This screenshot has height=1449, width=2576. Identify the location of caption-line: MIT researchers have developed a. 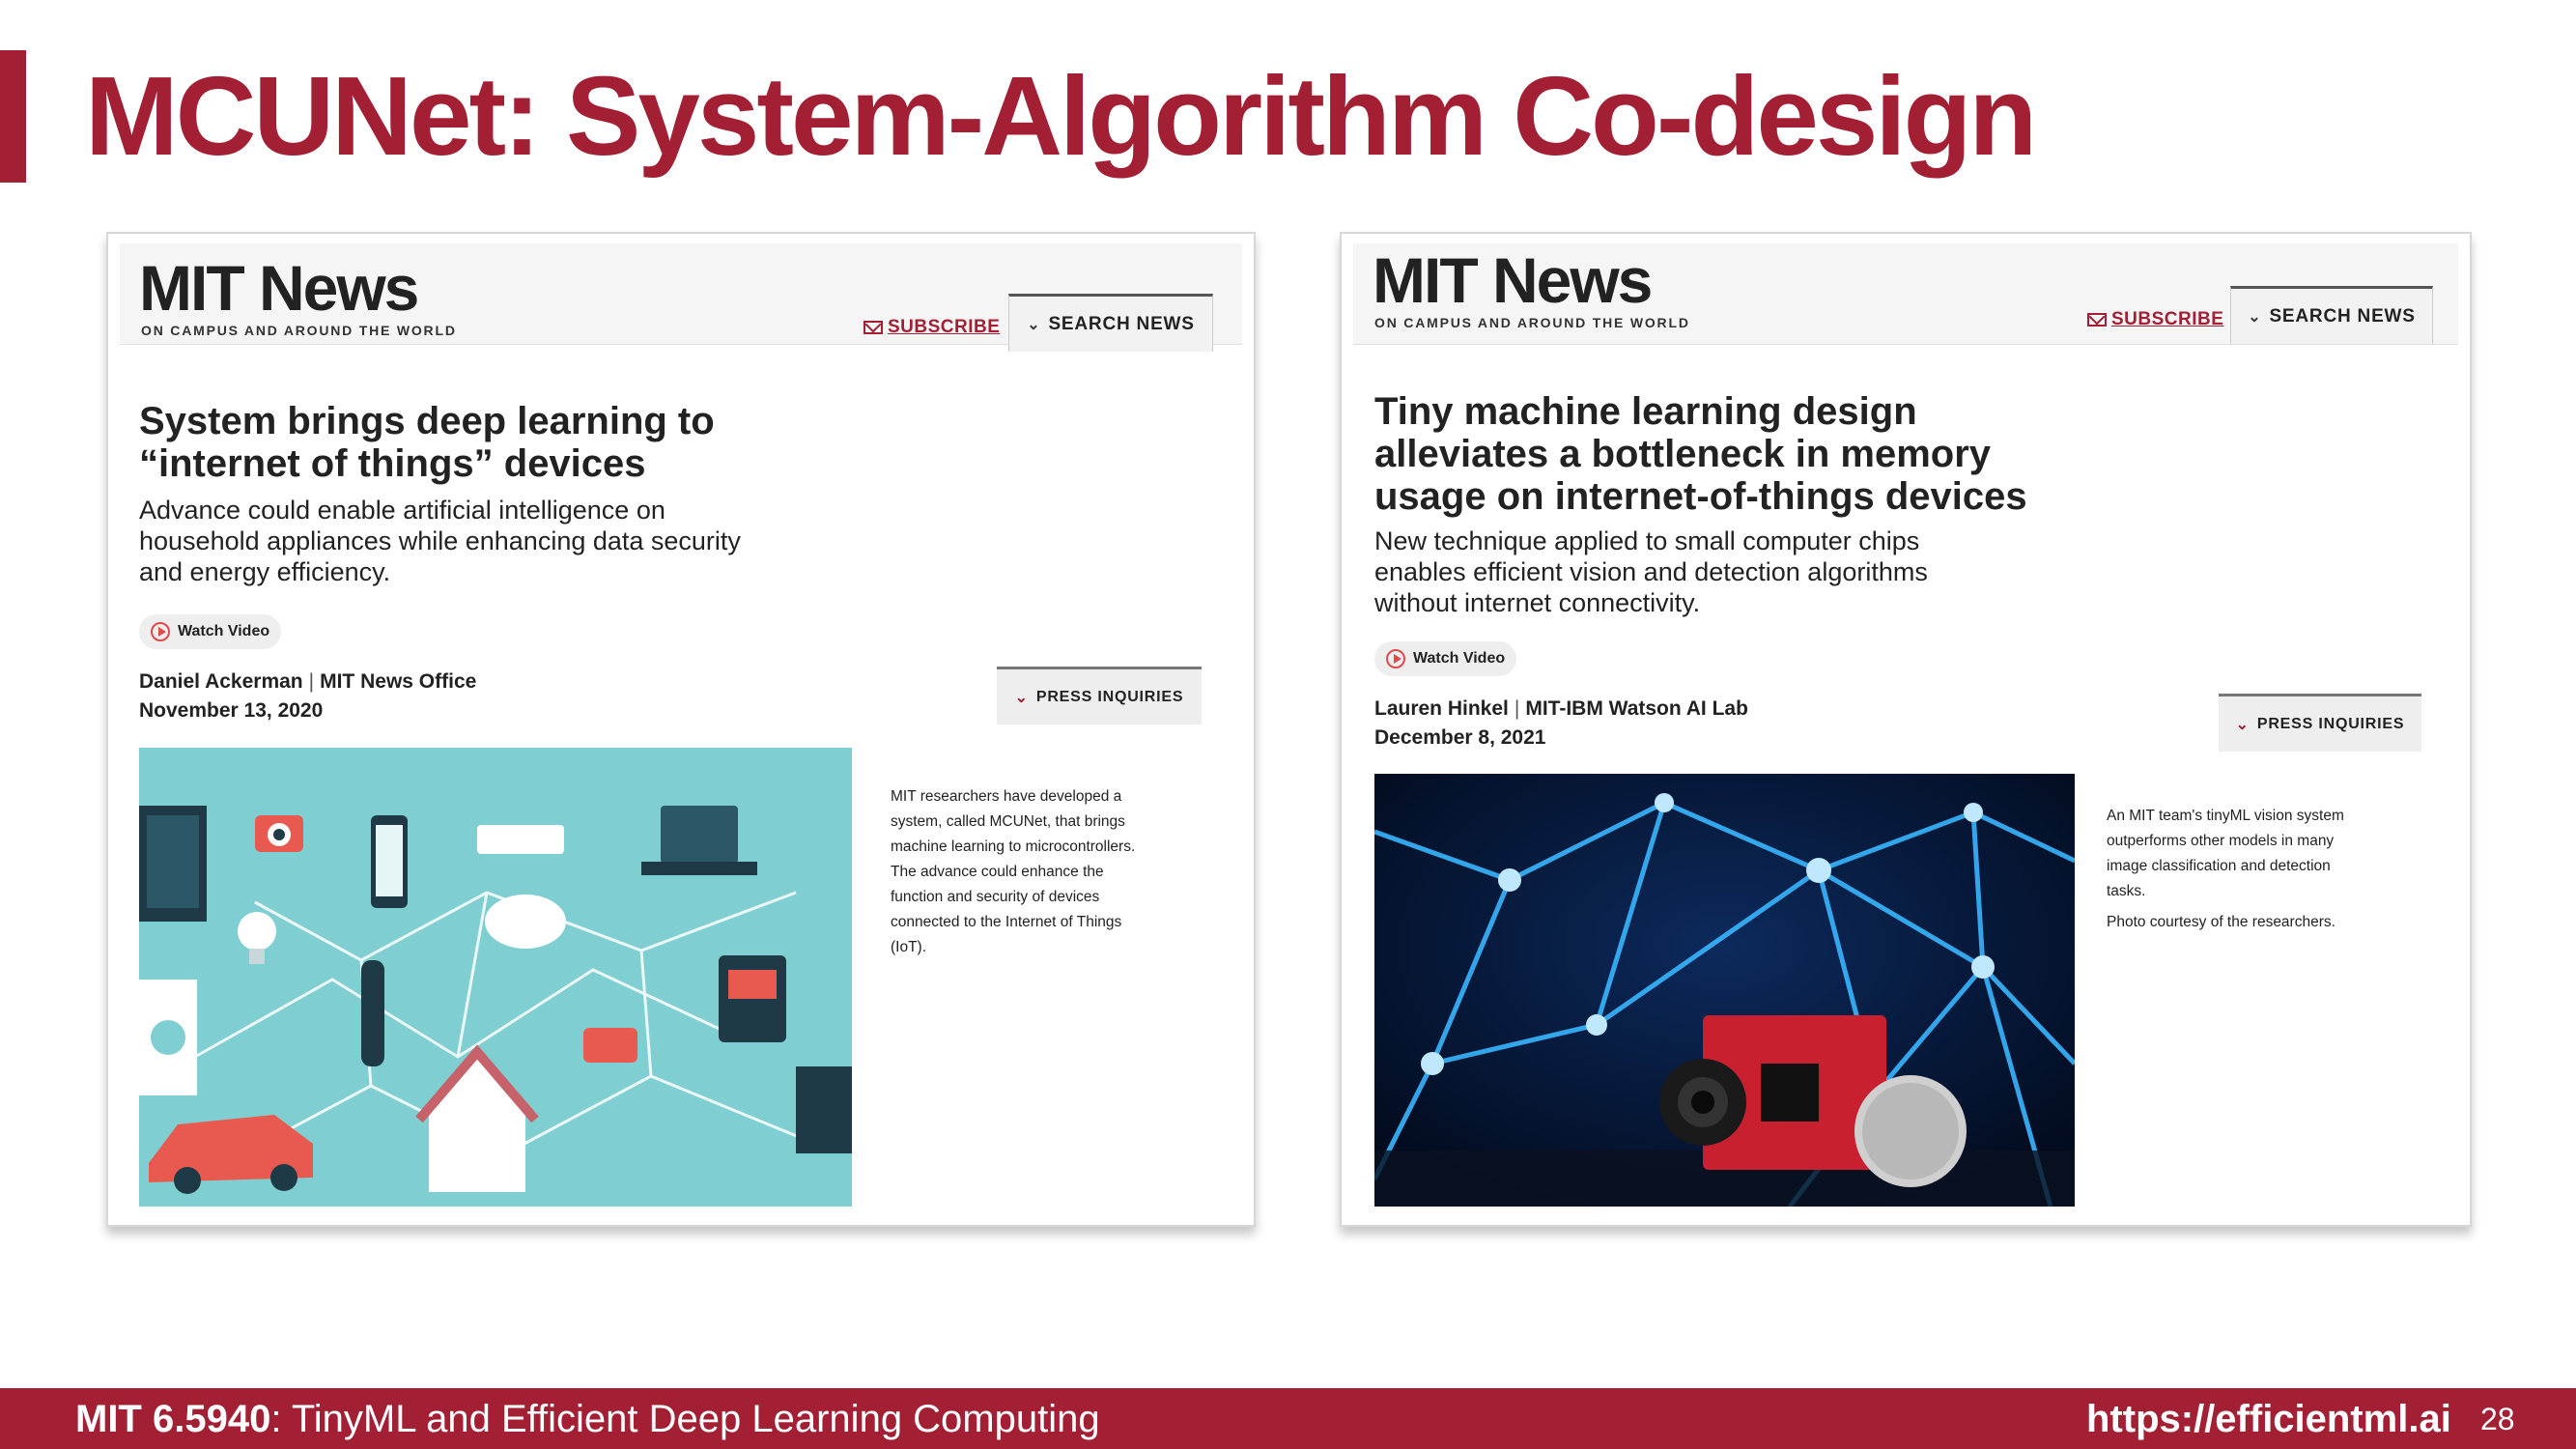
(1006, 796).